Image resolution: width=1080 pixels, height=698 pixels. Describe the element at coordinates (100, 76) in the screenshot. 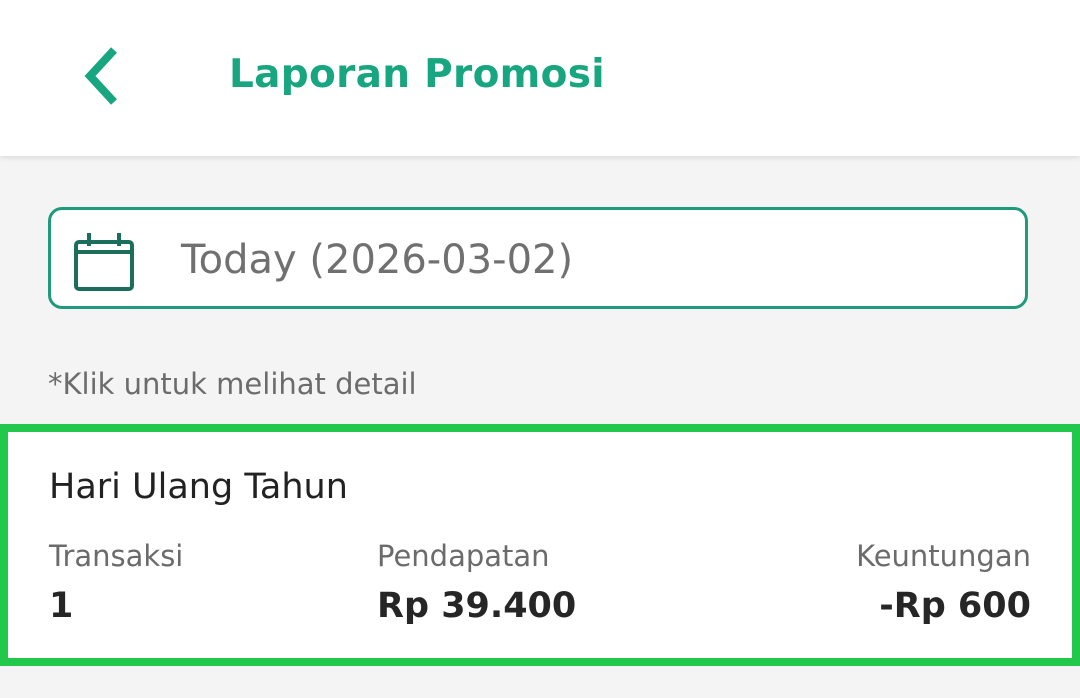

I see `chevron-left-icon` at that location.